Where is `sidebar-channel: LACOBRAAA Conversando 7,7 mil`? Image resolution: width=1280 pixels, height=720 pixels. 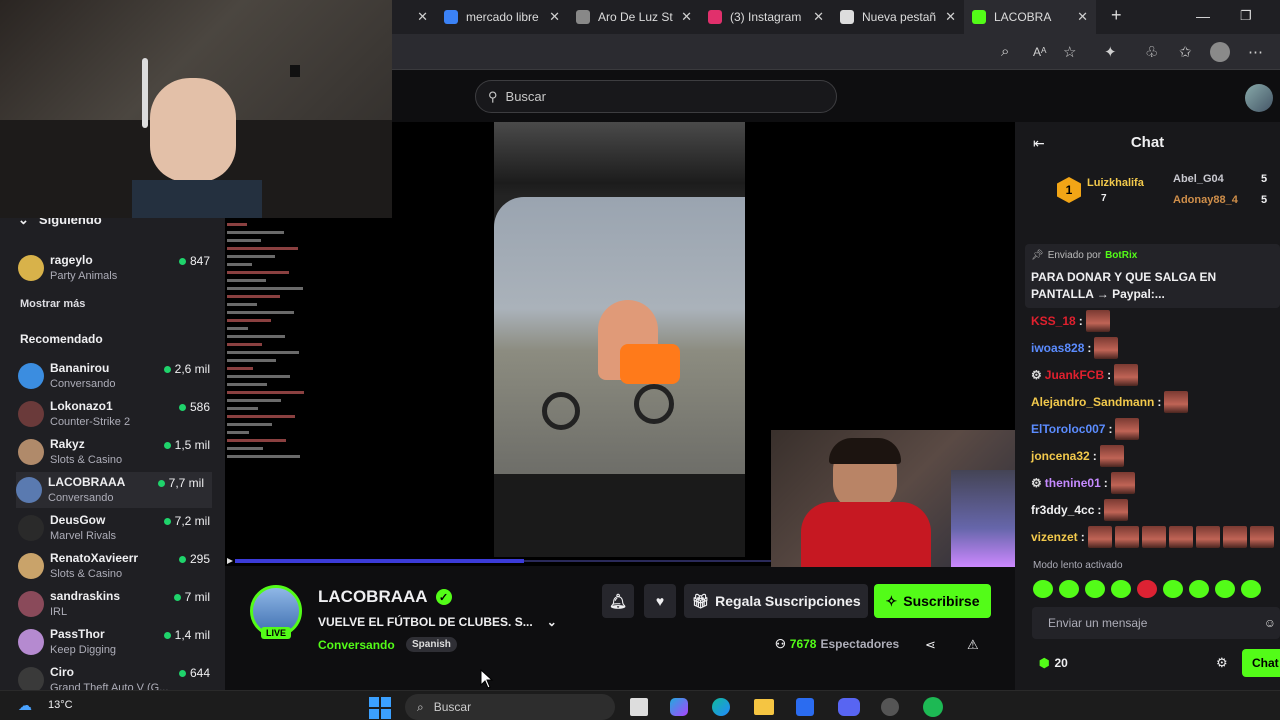 sidebar-channel: LACOBRAAA Conversando 7,7 mil is located at coordinates (114, 490).